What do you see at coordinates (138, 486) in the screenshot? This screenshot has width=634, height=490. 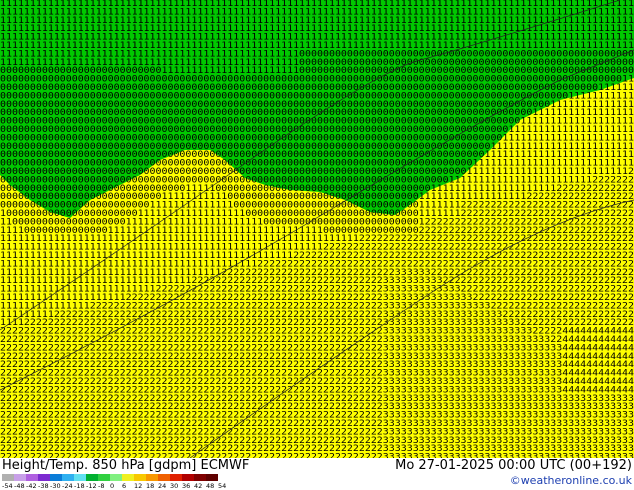 I see `colorbar-label: 12` at bounding box center [138, 486].